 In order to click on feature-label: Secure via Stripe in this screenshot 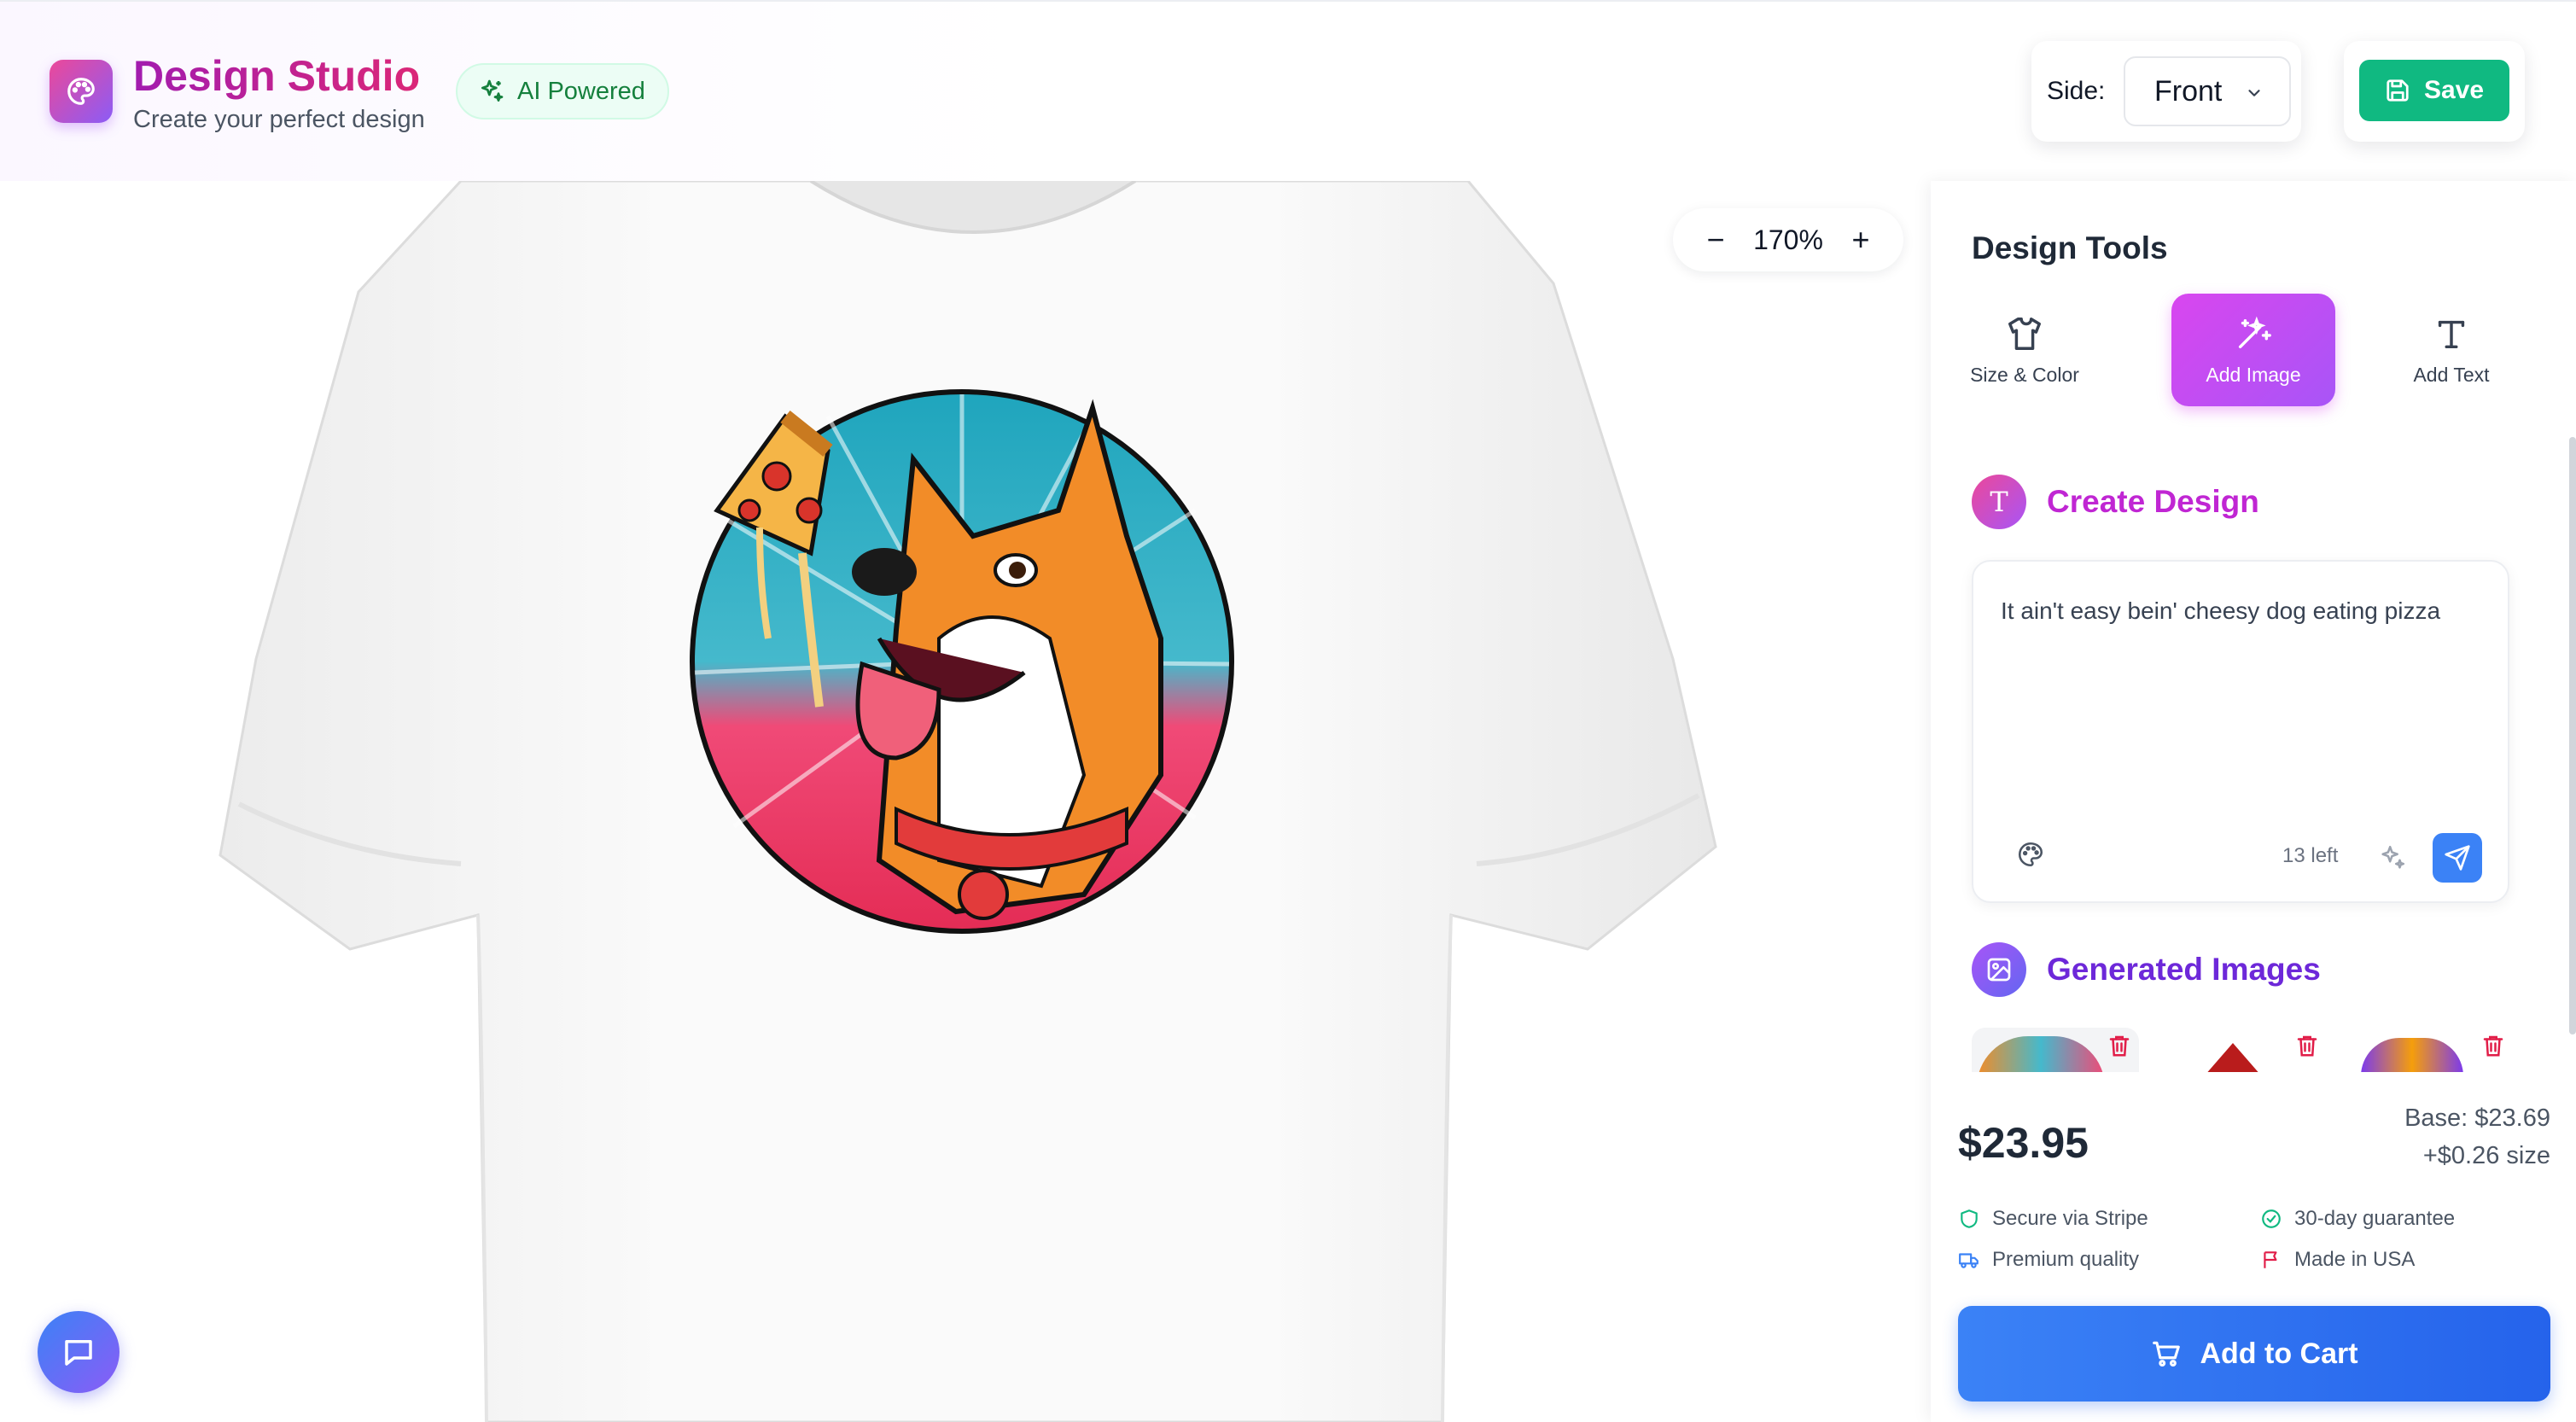, I will do `click(2070, 1218)`.